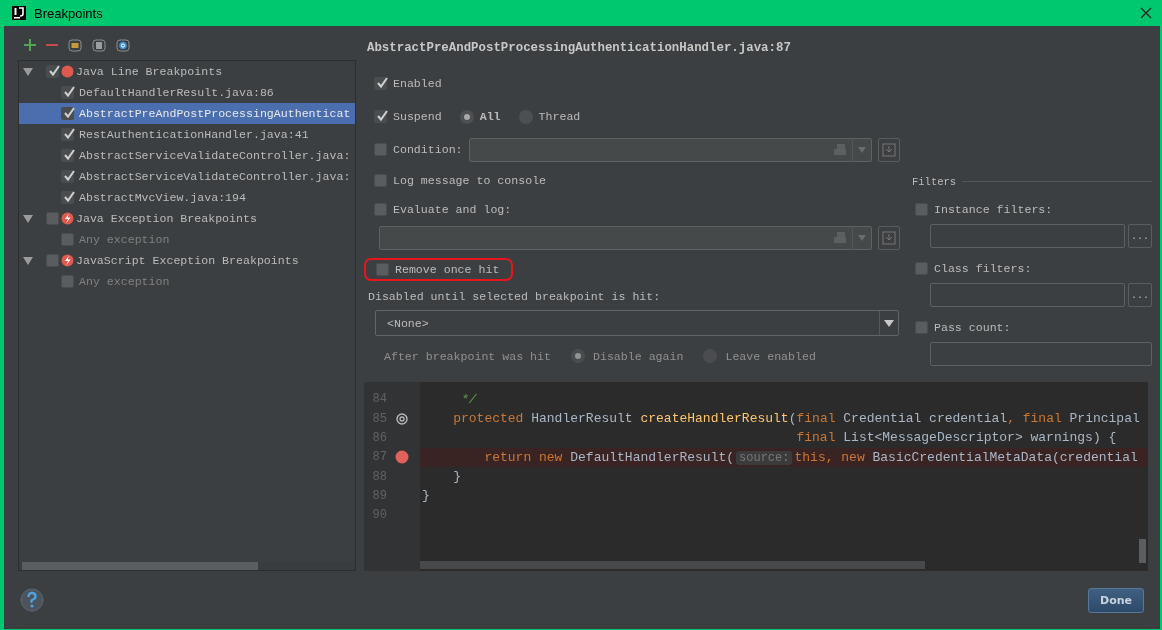 The height and width of the screenshot is (630, 1162). What do you see at coordinates (99, 45) in the screenshot?
I see `document-icon` at bounding box center [99, 45].